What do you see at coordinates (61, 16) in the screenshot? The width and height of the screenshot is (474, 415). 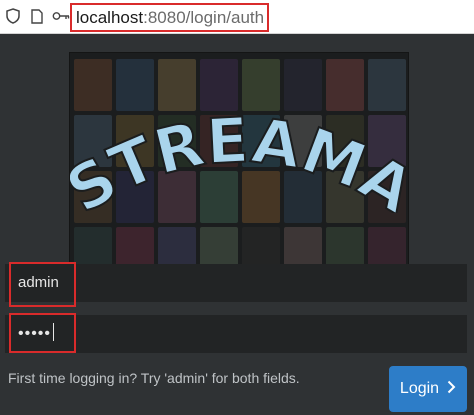 I see `key-icon` at bounding box center [61, 16].